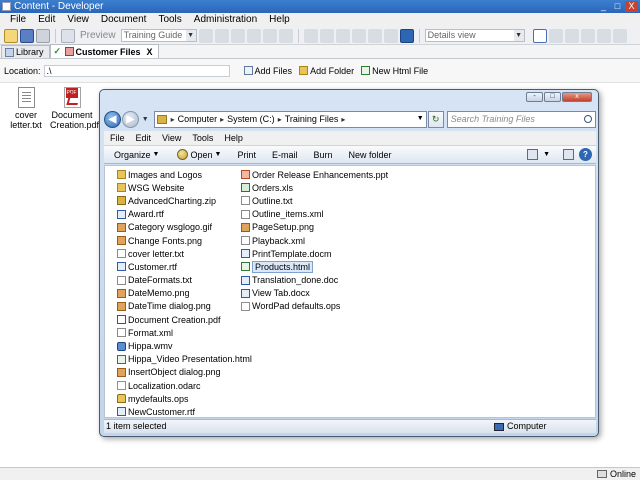 The width and height of the screenshot is (640, 480). I want to click on file-list-item: Award.rtf, so click(184, 214).